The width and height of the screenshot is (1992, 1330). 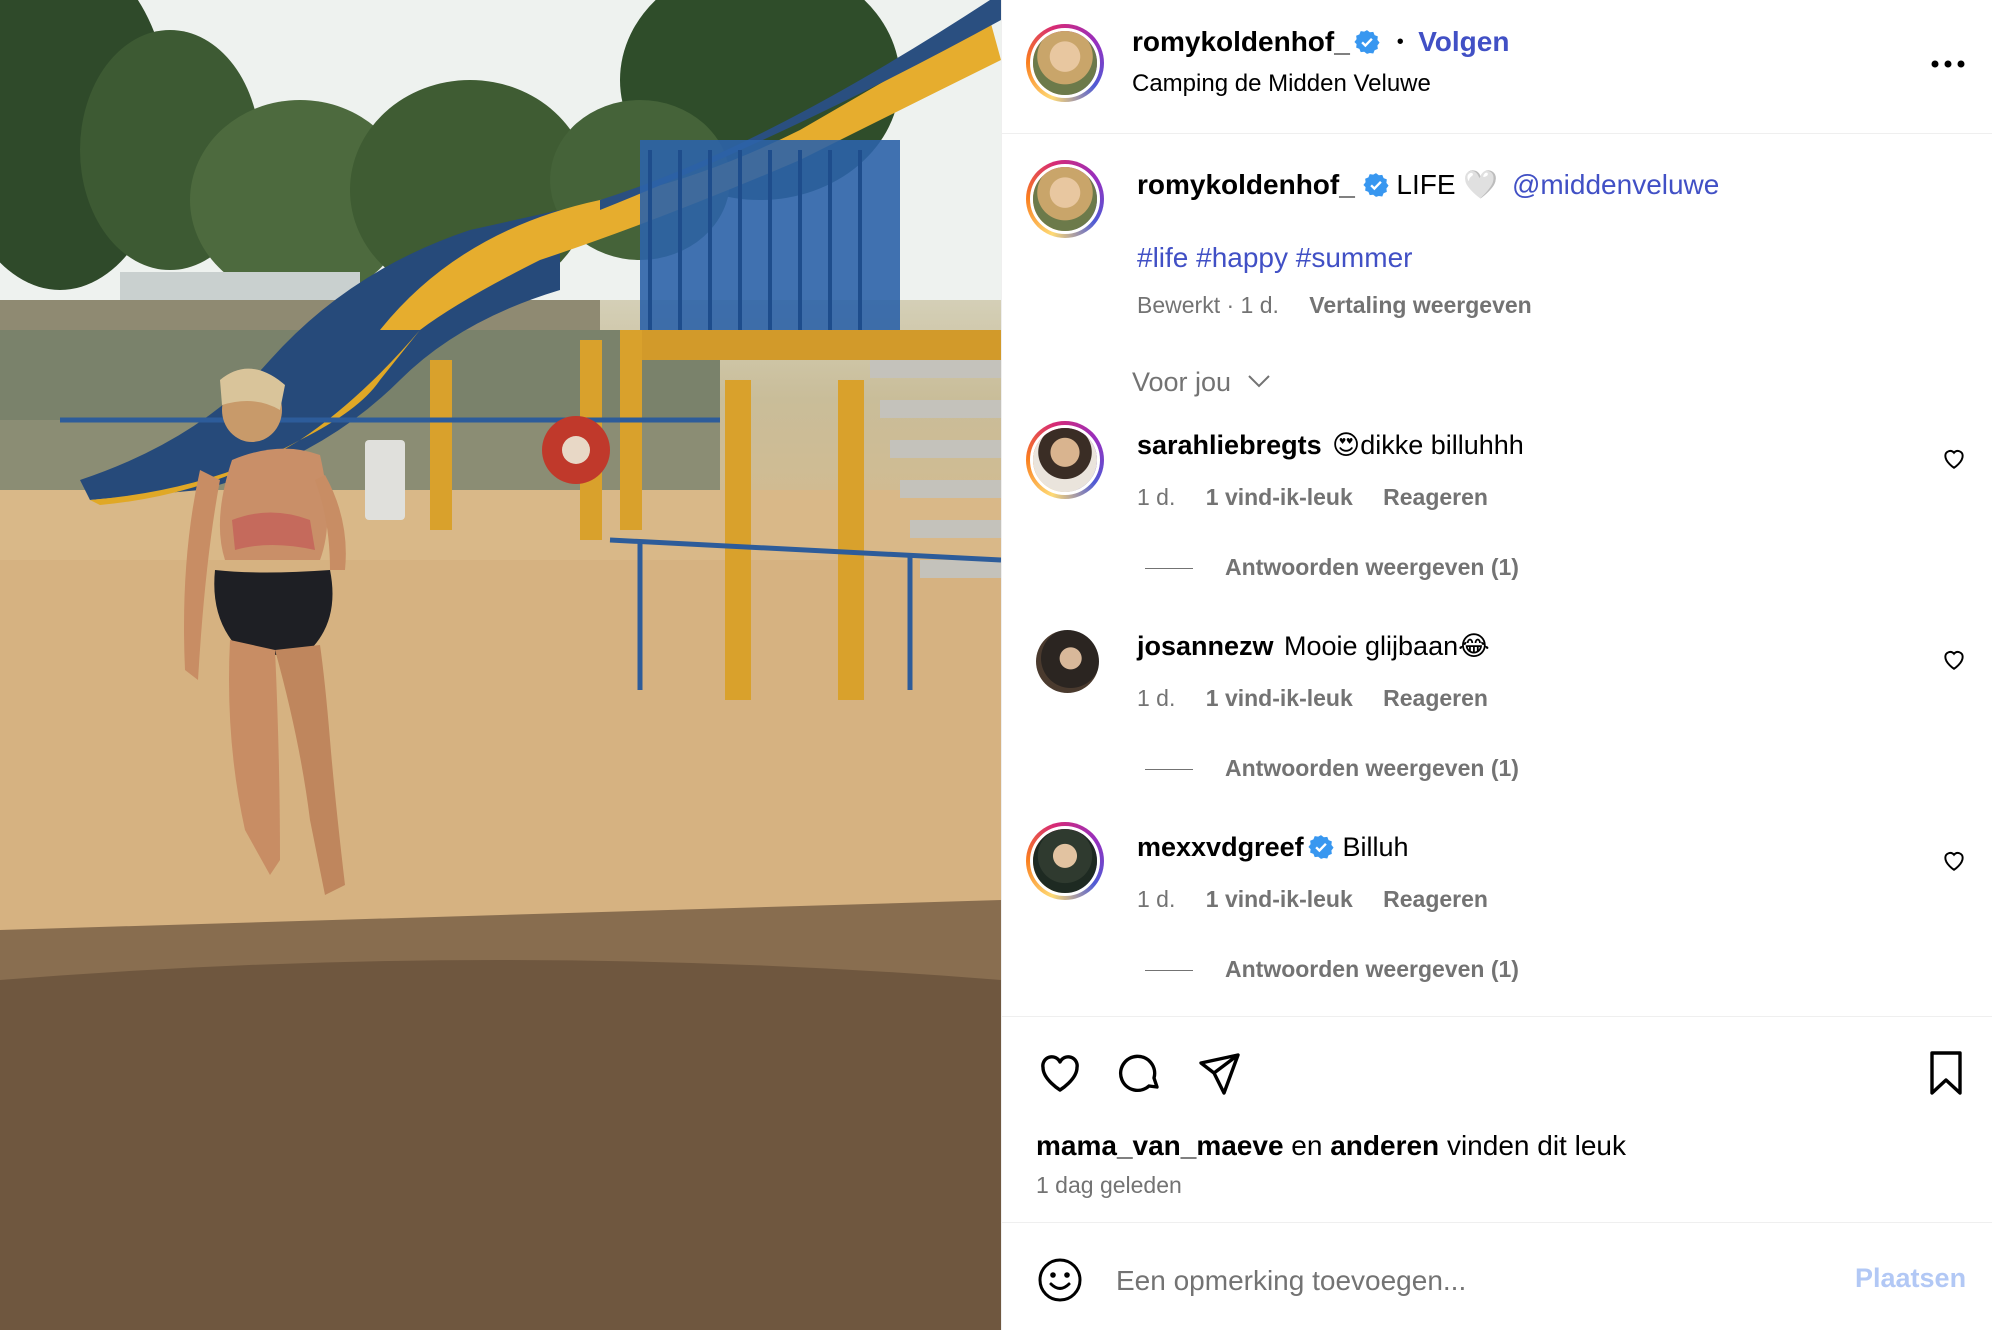 I want to click on comment-body: mexxvdgreef Billuh, so click(x=1273, y=847).